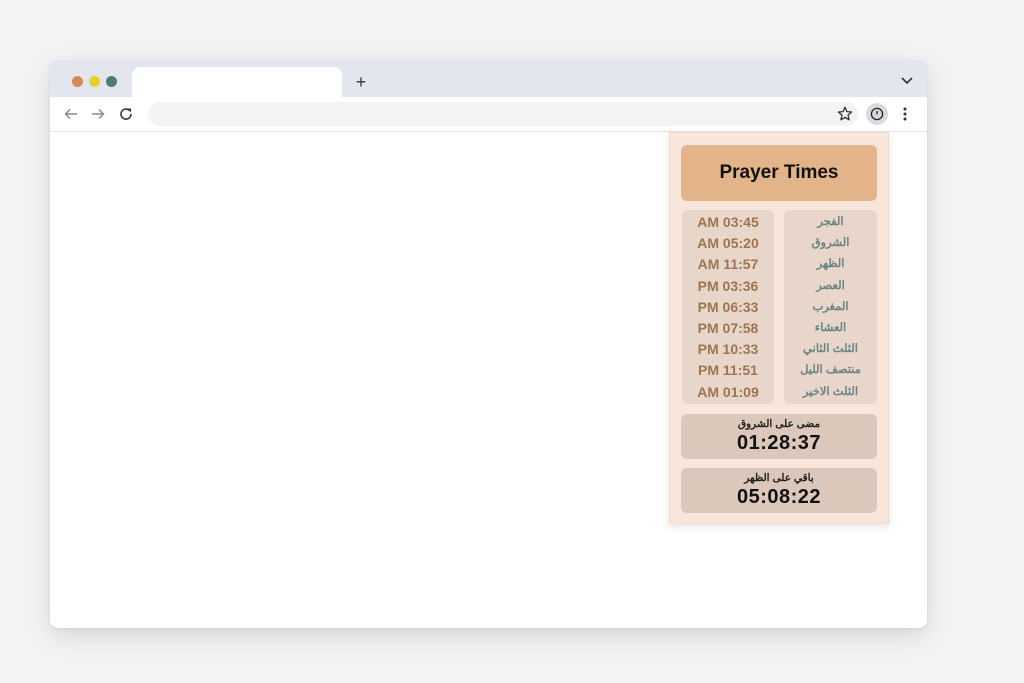 This screenshot has width=1024, height=683. I want to click on prayer-time: PM 11:51, so click(728, 370).